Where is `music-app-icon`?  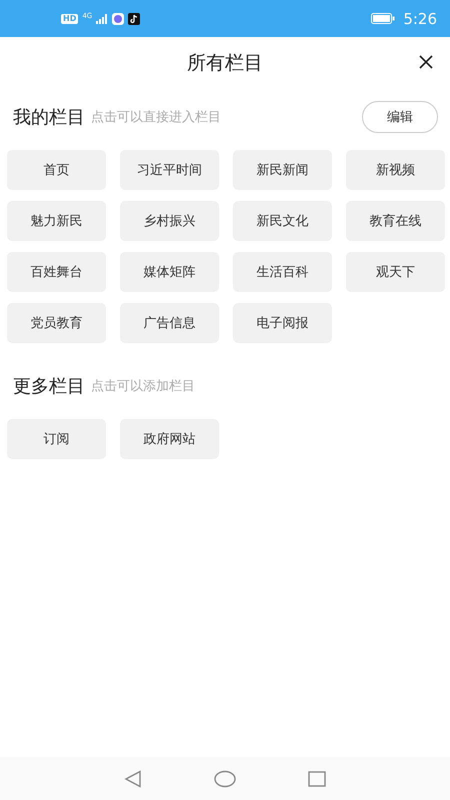 music-app-icon is located at coordinates (118, 18).